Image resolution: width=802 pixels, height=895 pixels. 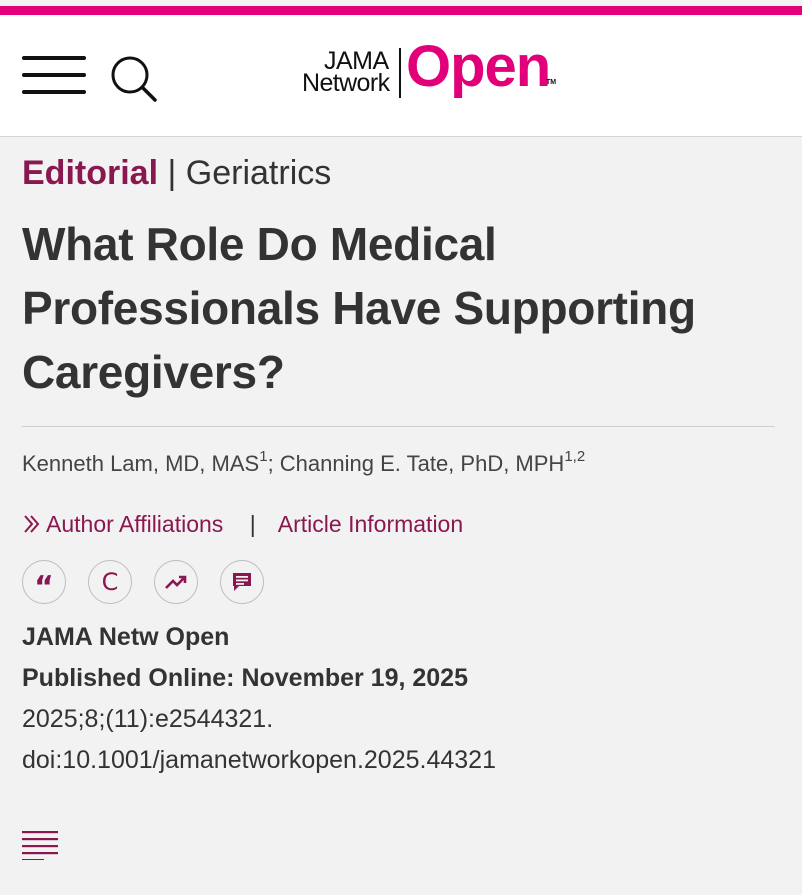 What do you see at coordinates (400, 73) in the screenshot?
I see `logo-divider` at bounding box center [400, 73].